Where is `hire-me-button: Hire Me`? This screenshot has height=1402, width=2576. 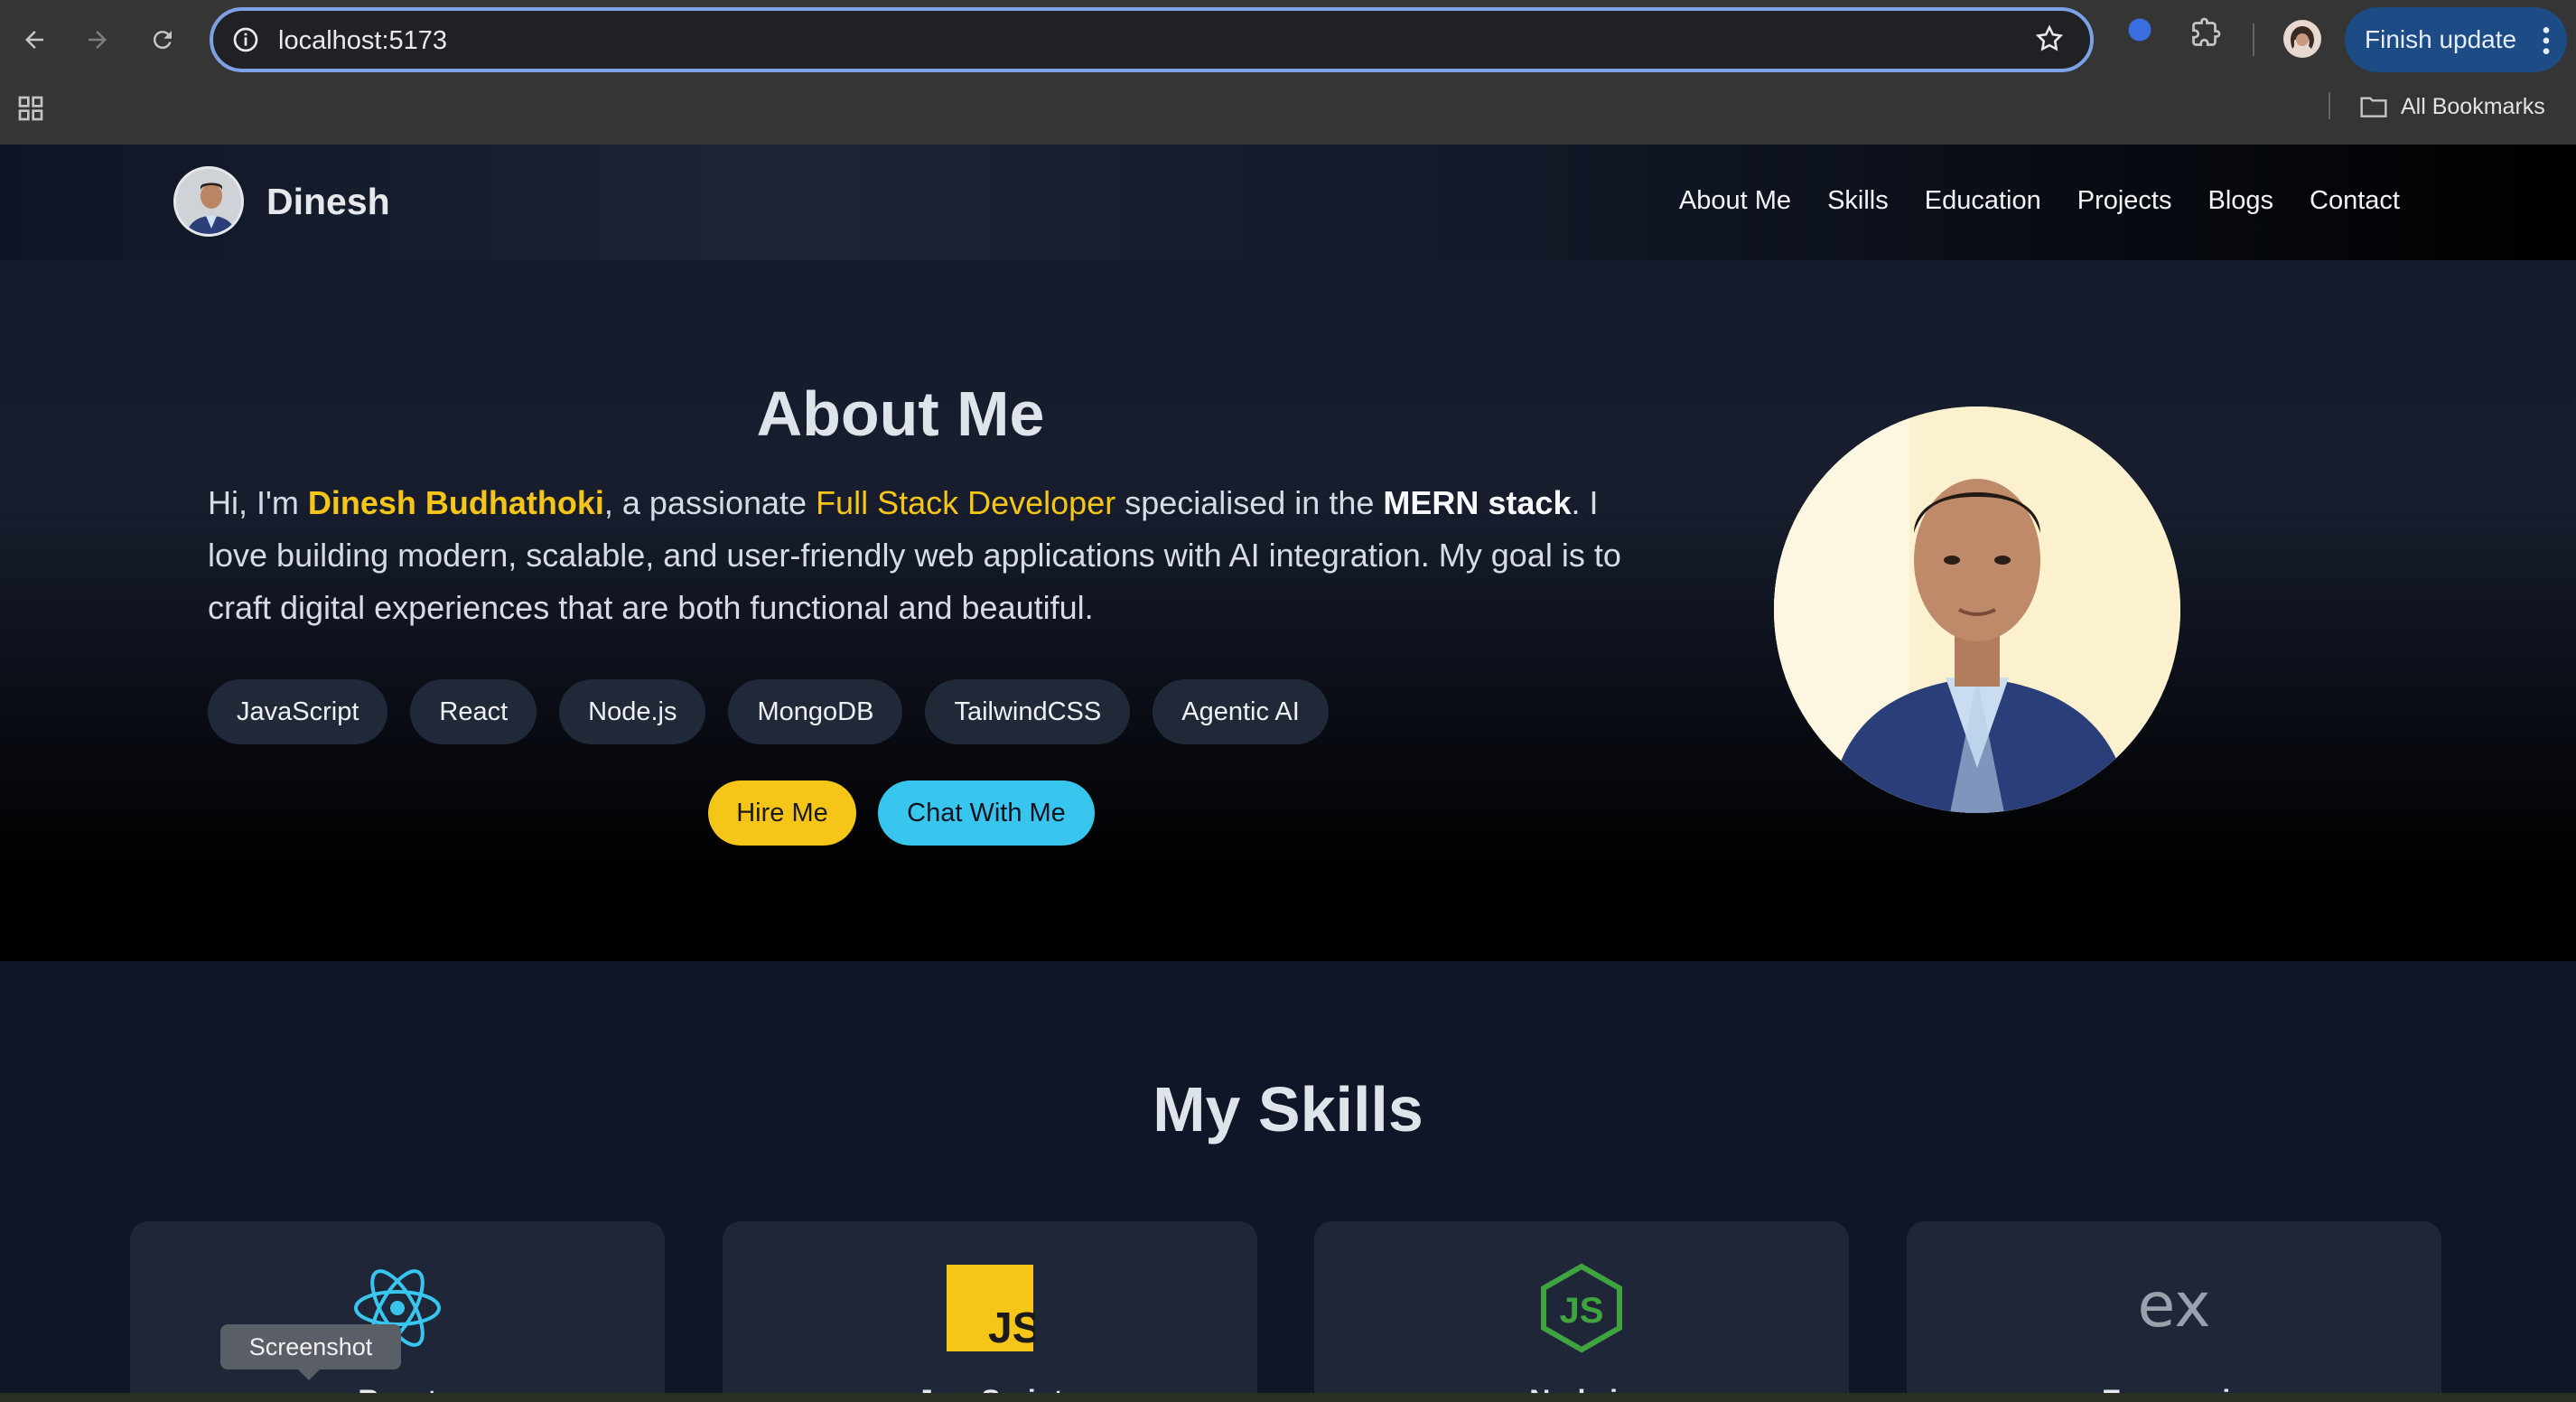
hire-me-button: Hire Me is located at coordinates (782, 813).